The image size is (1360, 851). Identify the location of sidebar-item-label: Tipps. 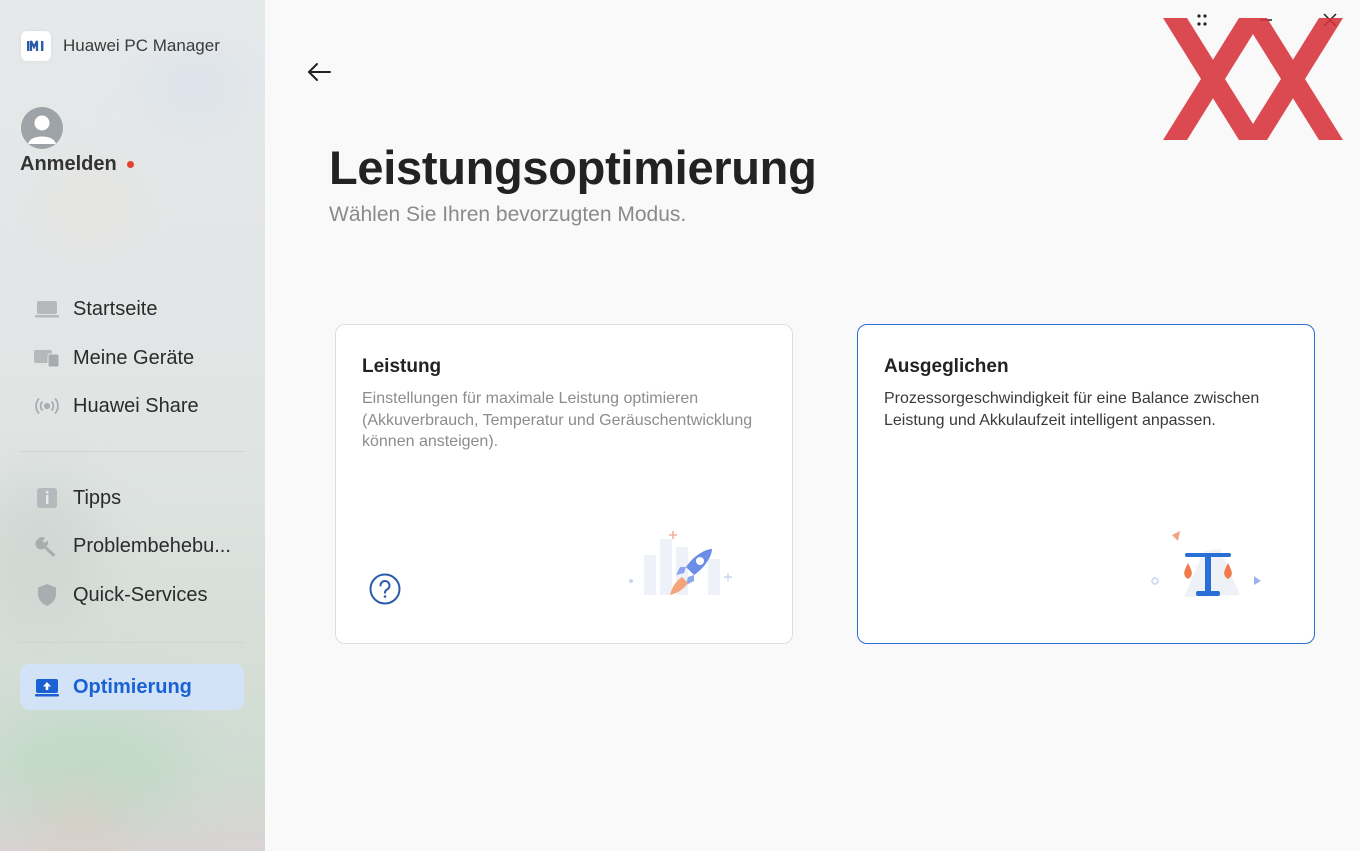
(97, 497).